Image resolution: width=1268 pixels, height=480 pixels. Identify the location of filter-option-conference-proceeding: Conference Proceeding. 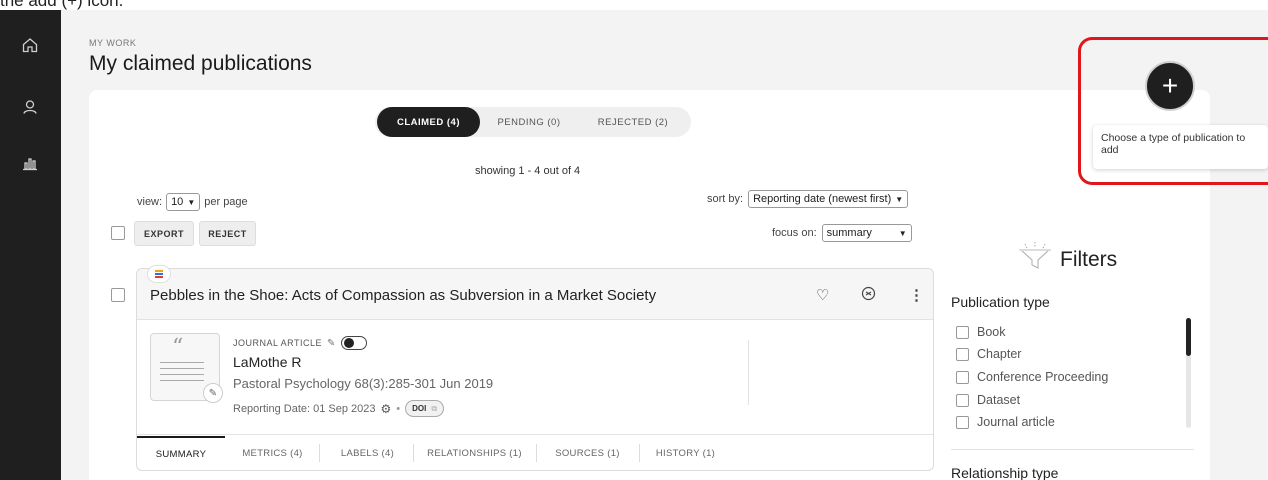
(1032, 377).